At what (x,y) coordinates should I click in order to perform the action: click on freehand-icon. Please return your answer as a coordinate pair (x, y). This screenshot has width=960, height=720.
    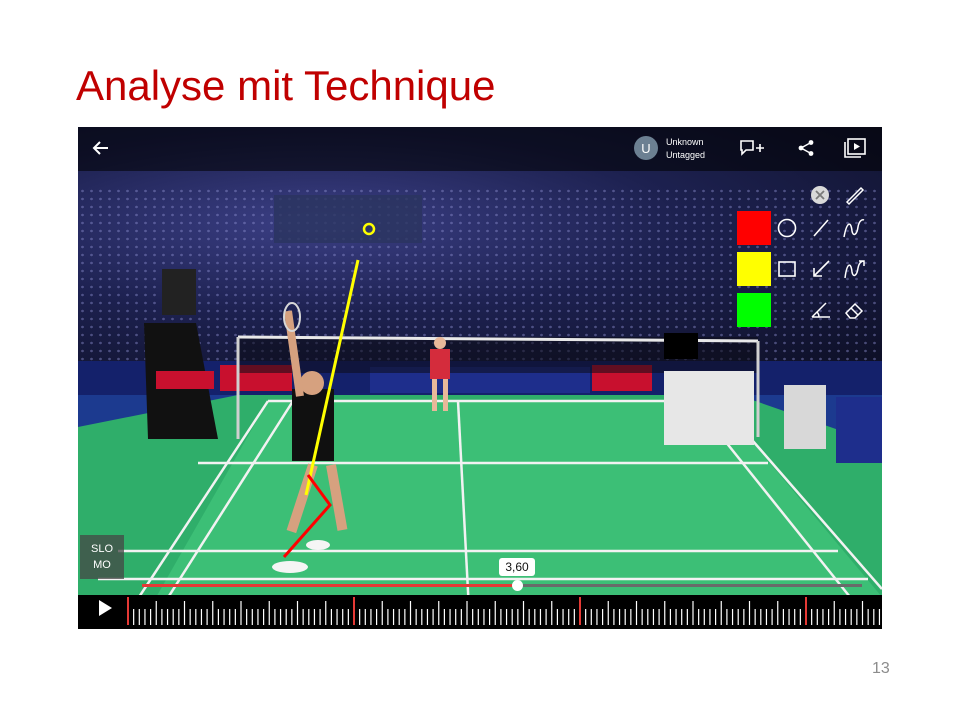
    Looking at the image, I should click on (854, 228).